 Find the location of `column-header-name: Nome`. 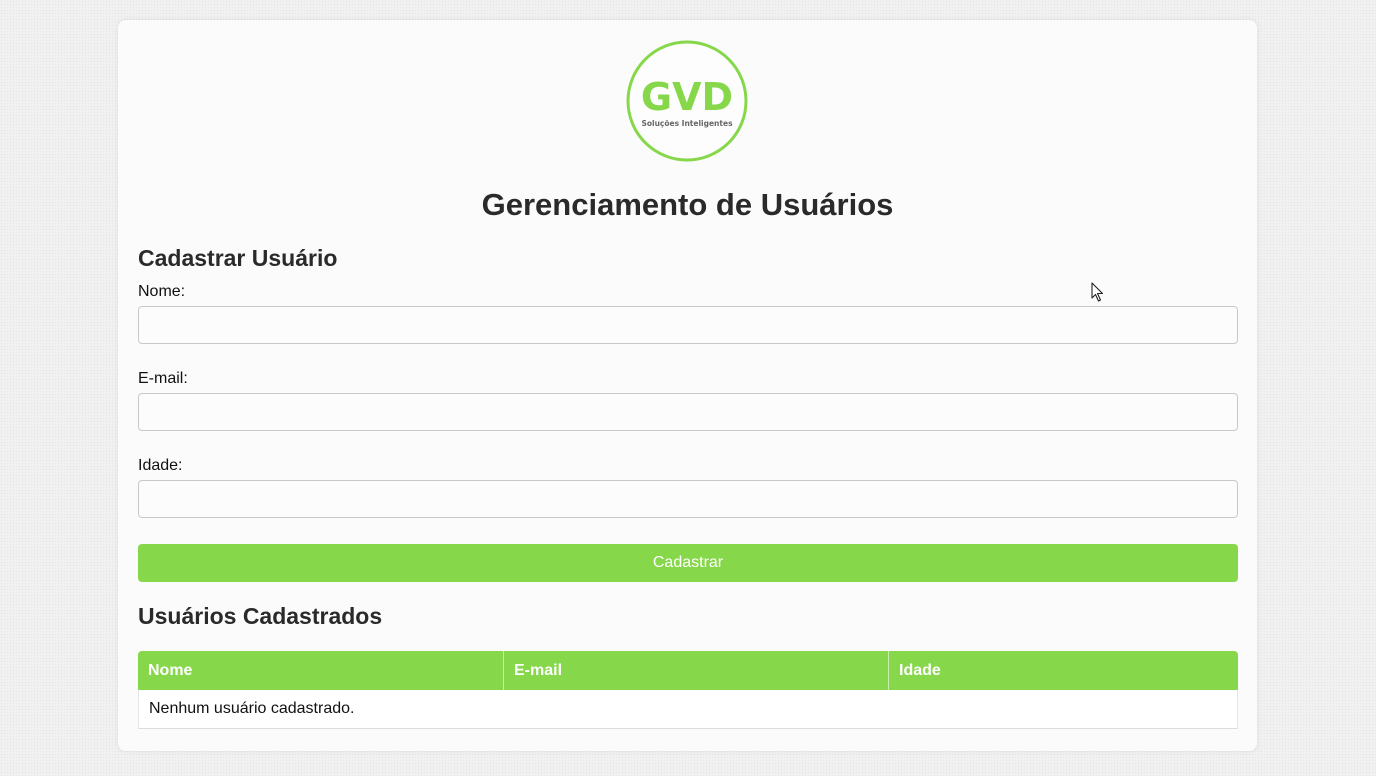

column-header-name: Nome is located at coordinates (321, 670).